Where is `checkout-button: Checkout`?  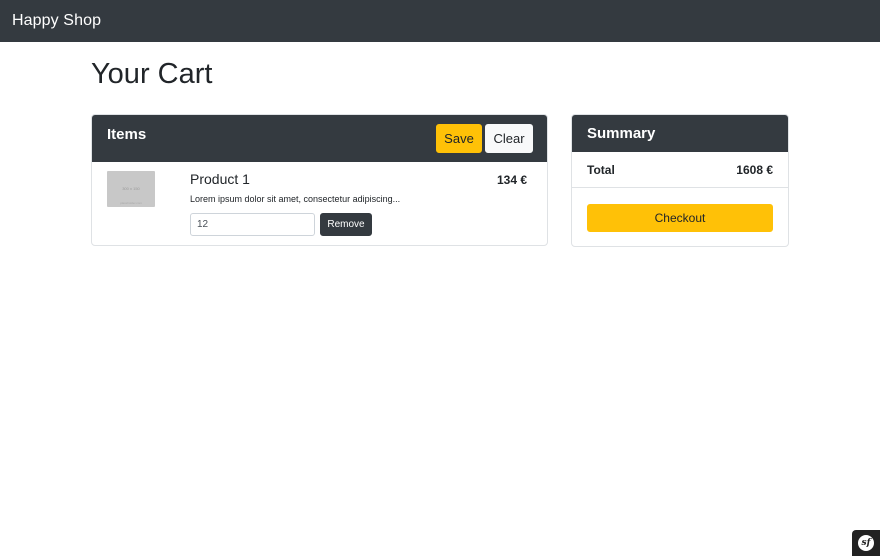
checkout-button: Checkout is located at coordinates (680, 218).